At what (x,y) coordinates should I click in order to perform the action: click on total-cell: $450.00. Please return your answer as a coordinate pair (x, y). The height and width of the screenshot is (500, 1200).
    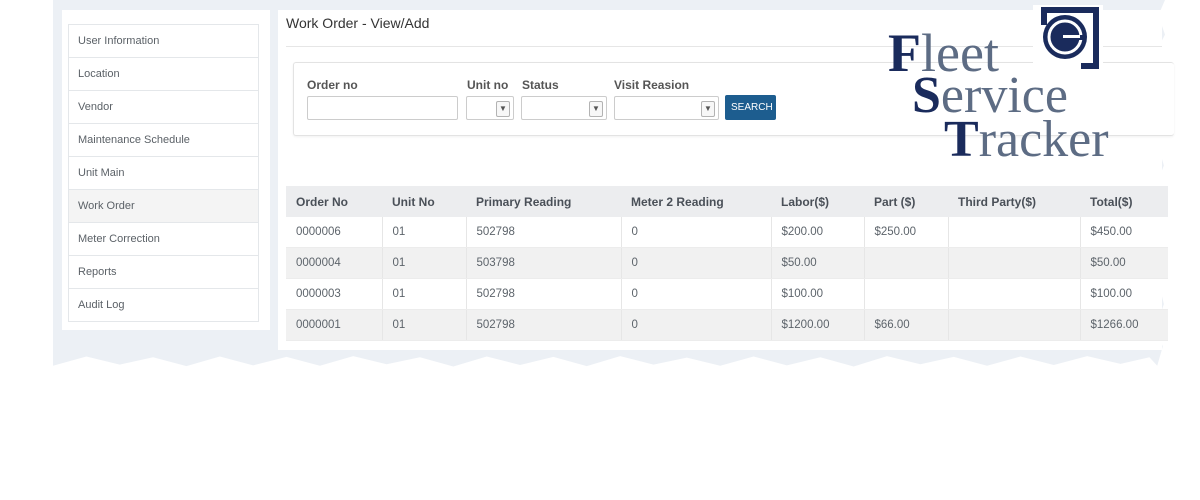
    Looking at the image, I should click on (1124, 232).